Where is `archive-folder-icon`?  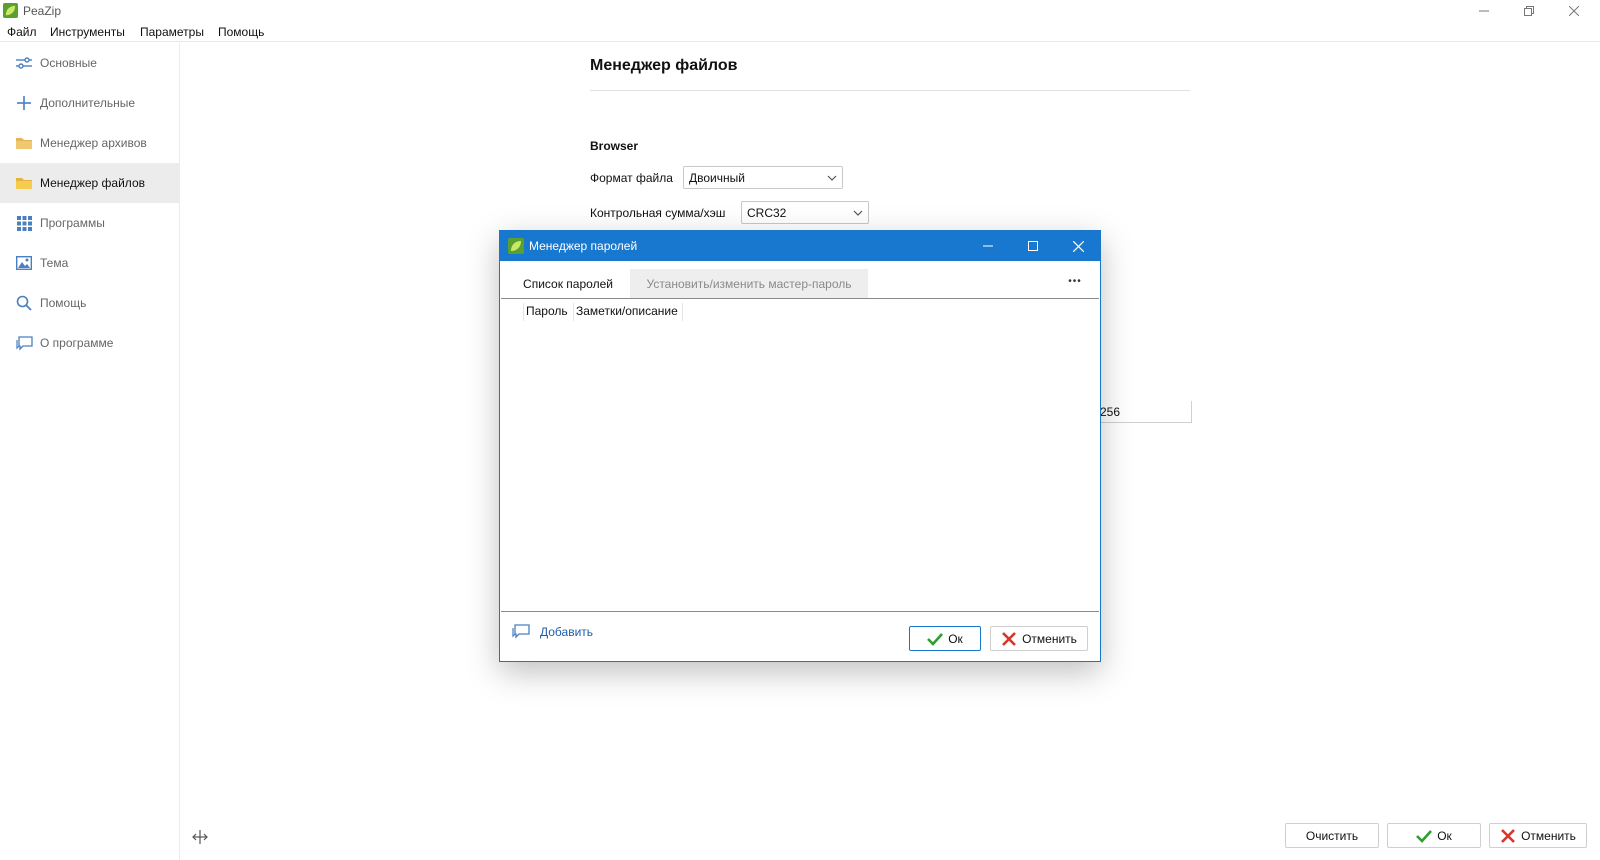 archive-folder-icon is located at coordinates (24, 143).